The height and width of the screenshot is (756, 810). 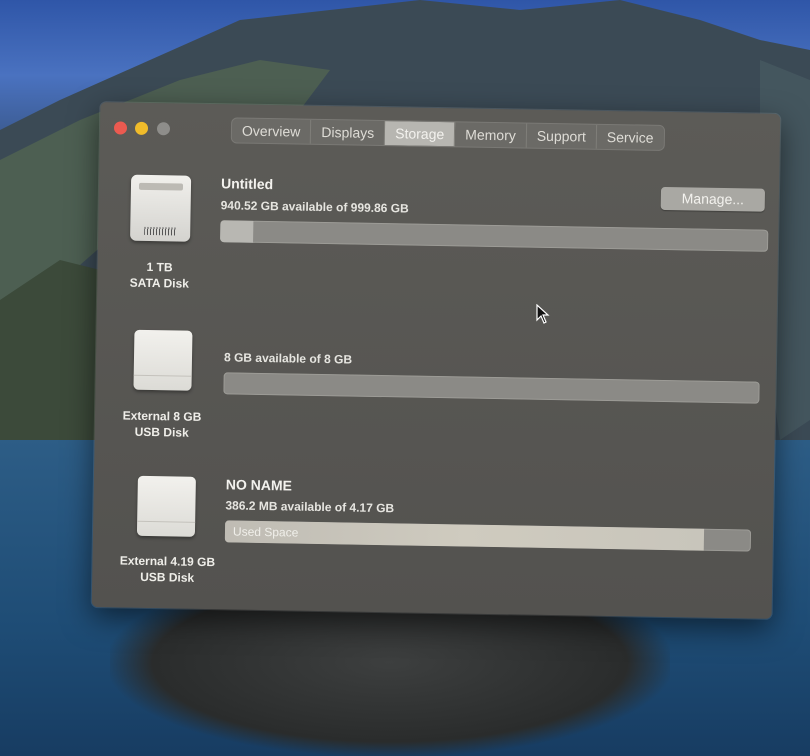 What do you see at coordinates (562, 136) in the screenshot?
I see `tab-support: Support` at bounding box center [562, 136].